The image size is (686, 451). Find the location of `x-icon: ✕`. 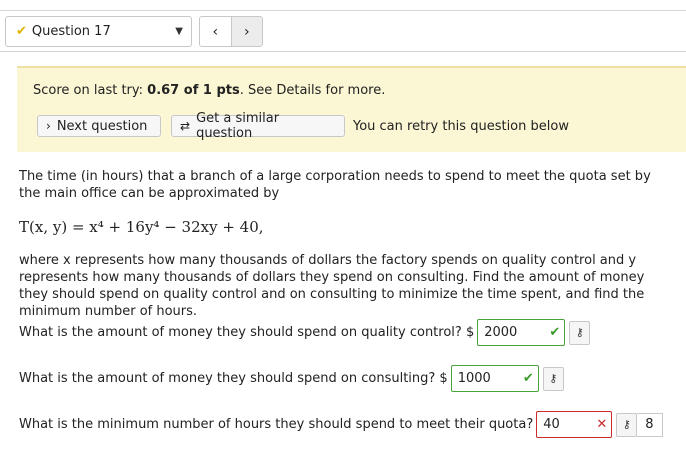

x-icon: ✕ is located at coordinates (602, 424).